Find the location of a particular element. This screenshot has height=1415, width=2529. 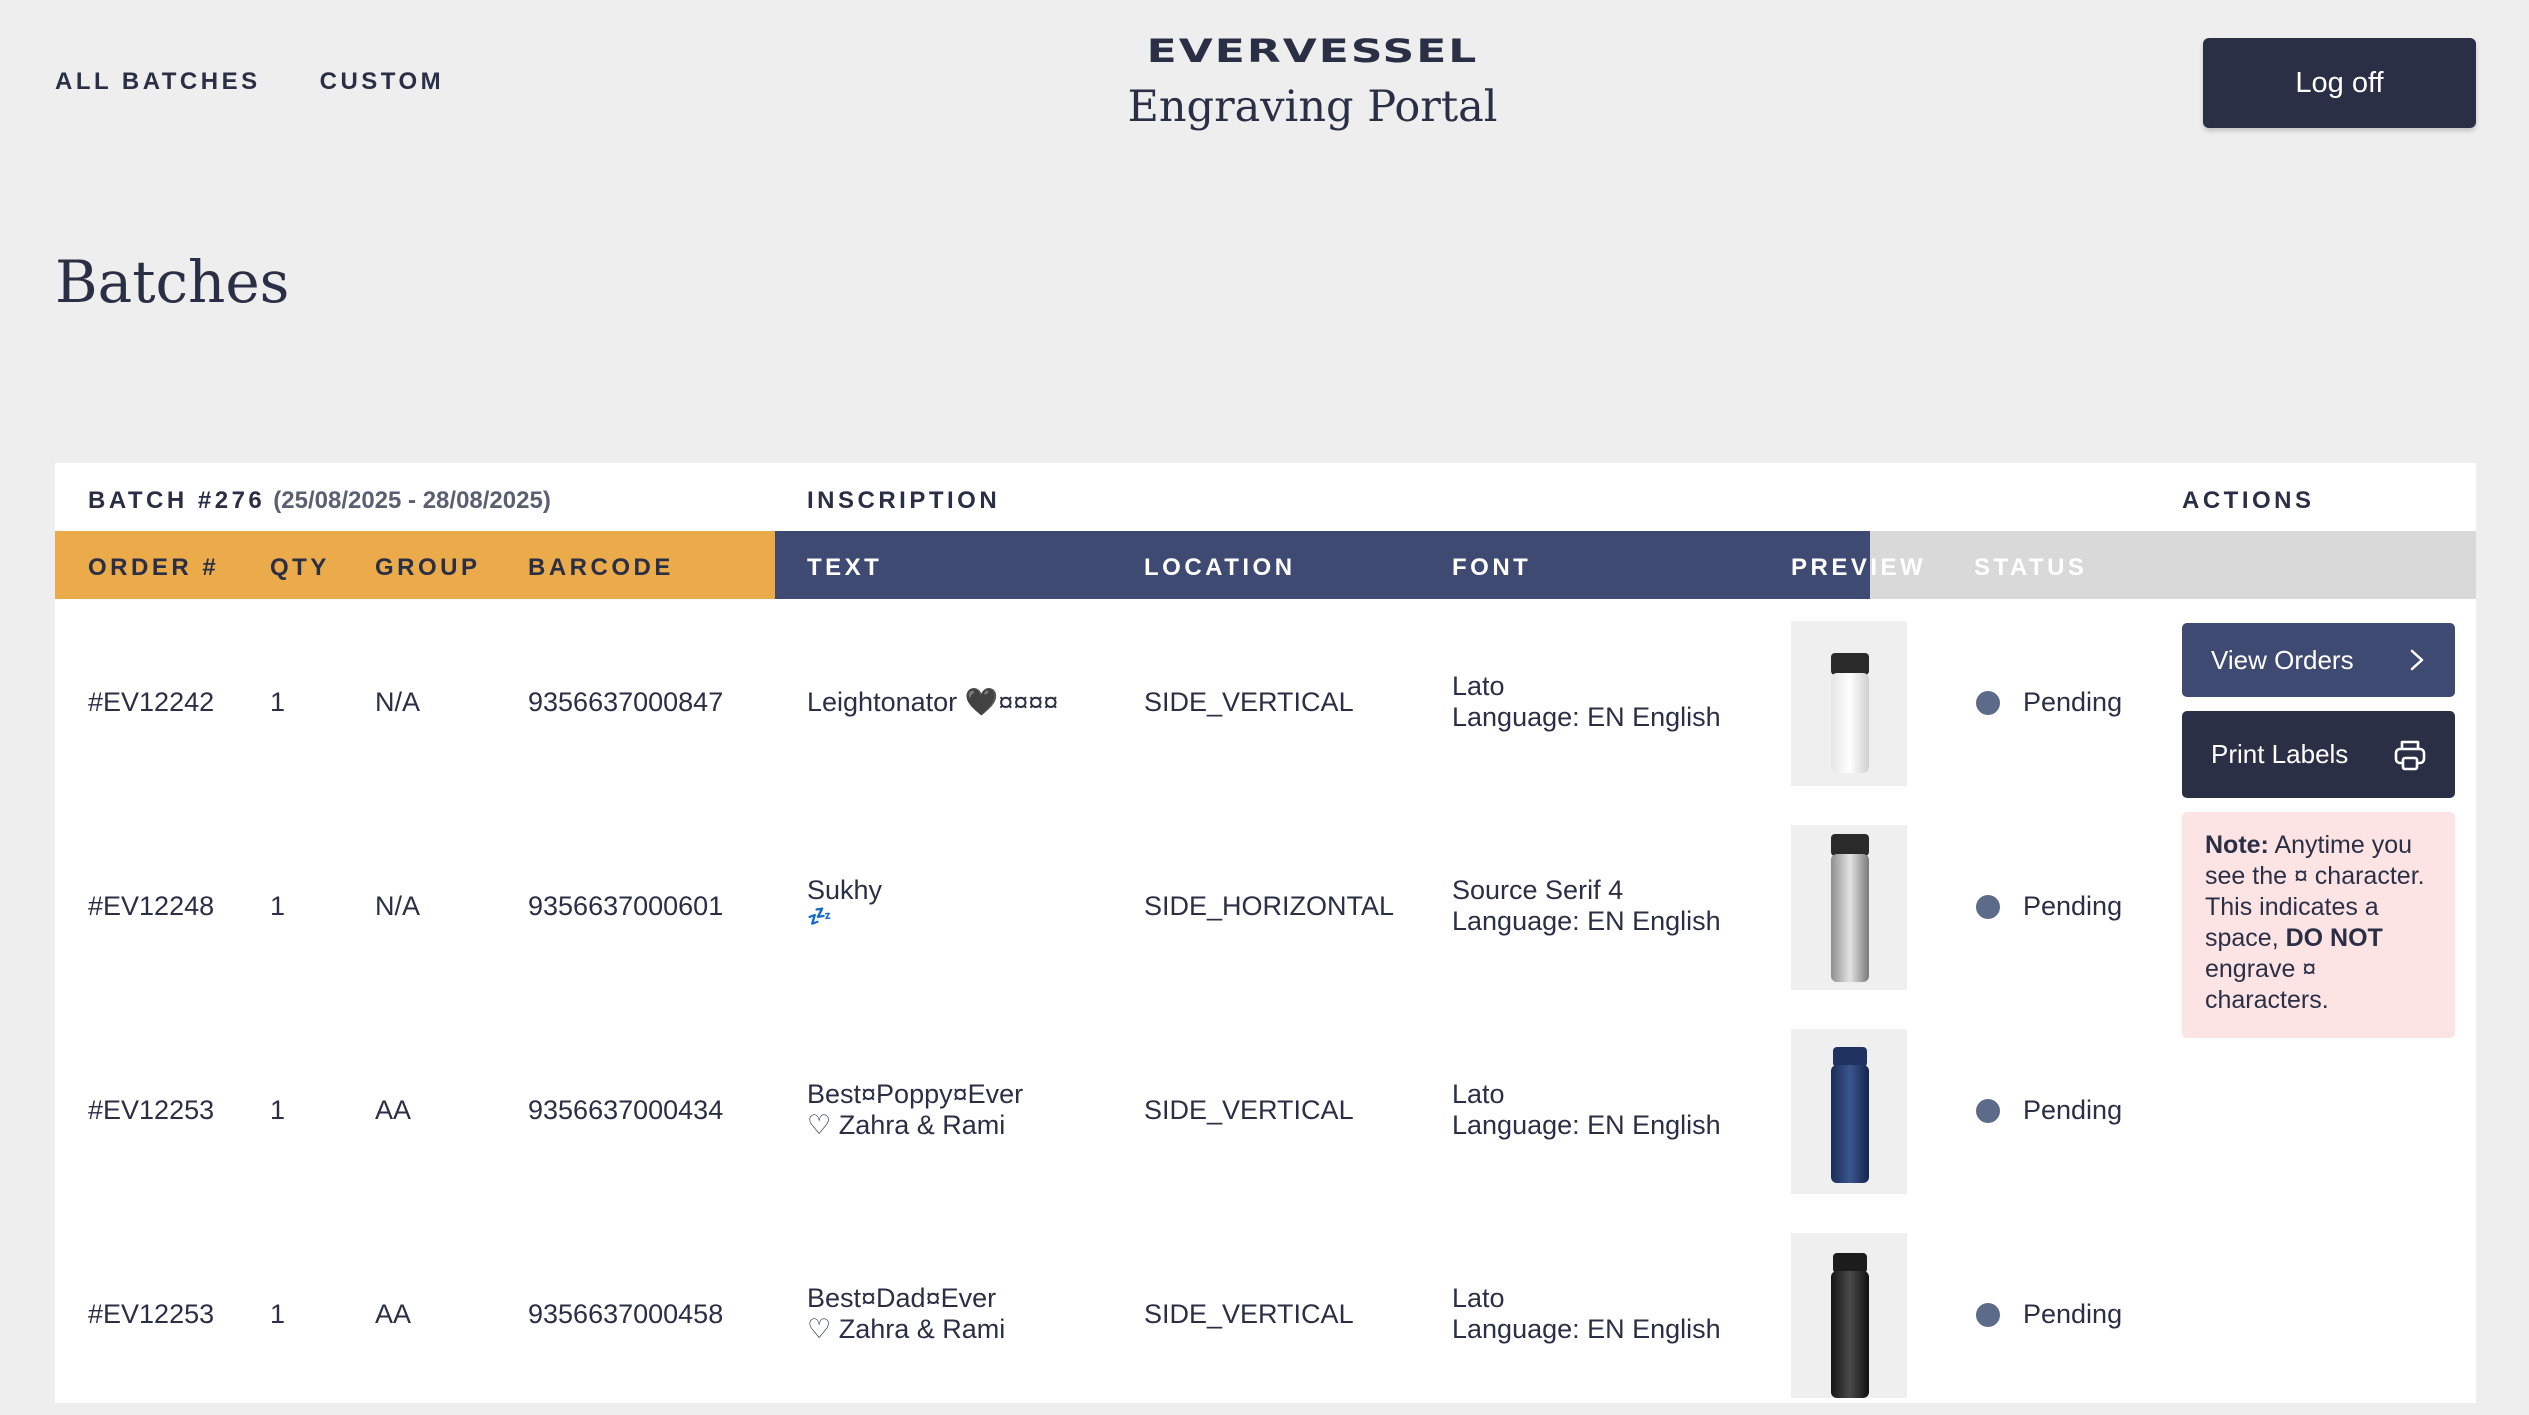

inscription-line-1: Best¤Dad¤Ever is located at coordinates (902, 1298).